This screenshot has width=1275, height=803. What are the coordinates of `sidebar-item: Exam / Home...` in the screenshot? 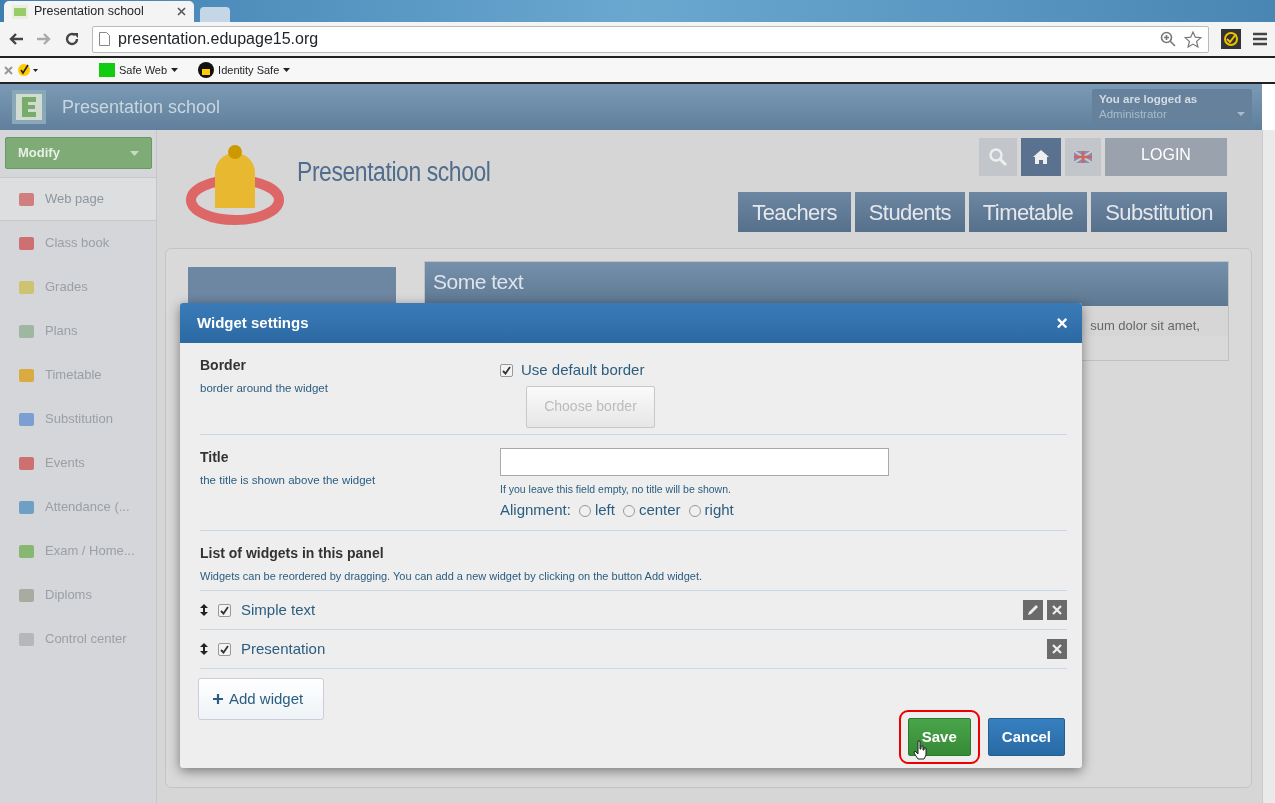 It's located at (78, 551).